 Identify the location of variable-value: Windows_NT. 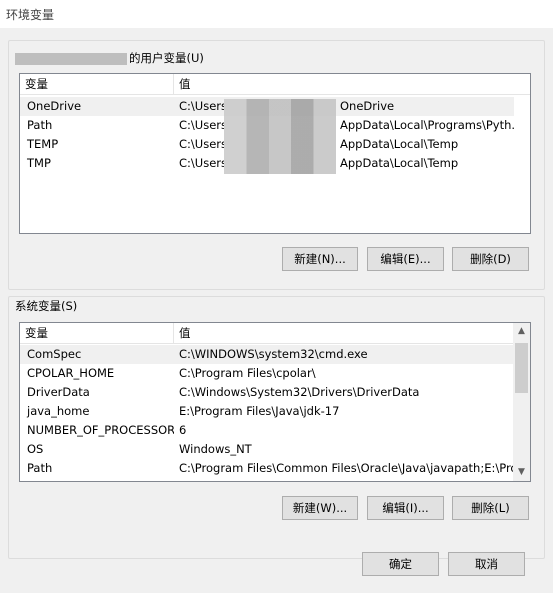
(215, 449).